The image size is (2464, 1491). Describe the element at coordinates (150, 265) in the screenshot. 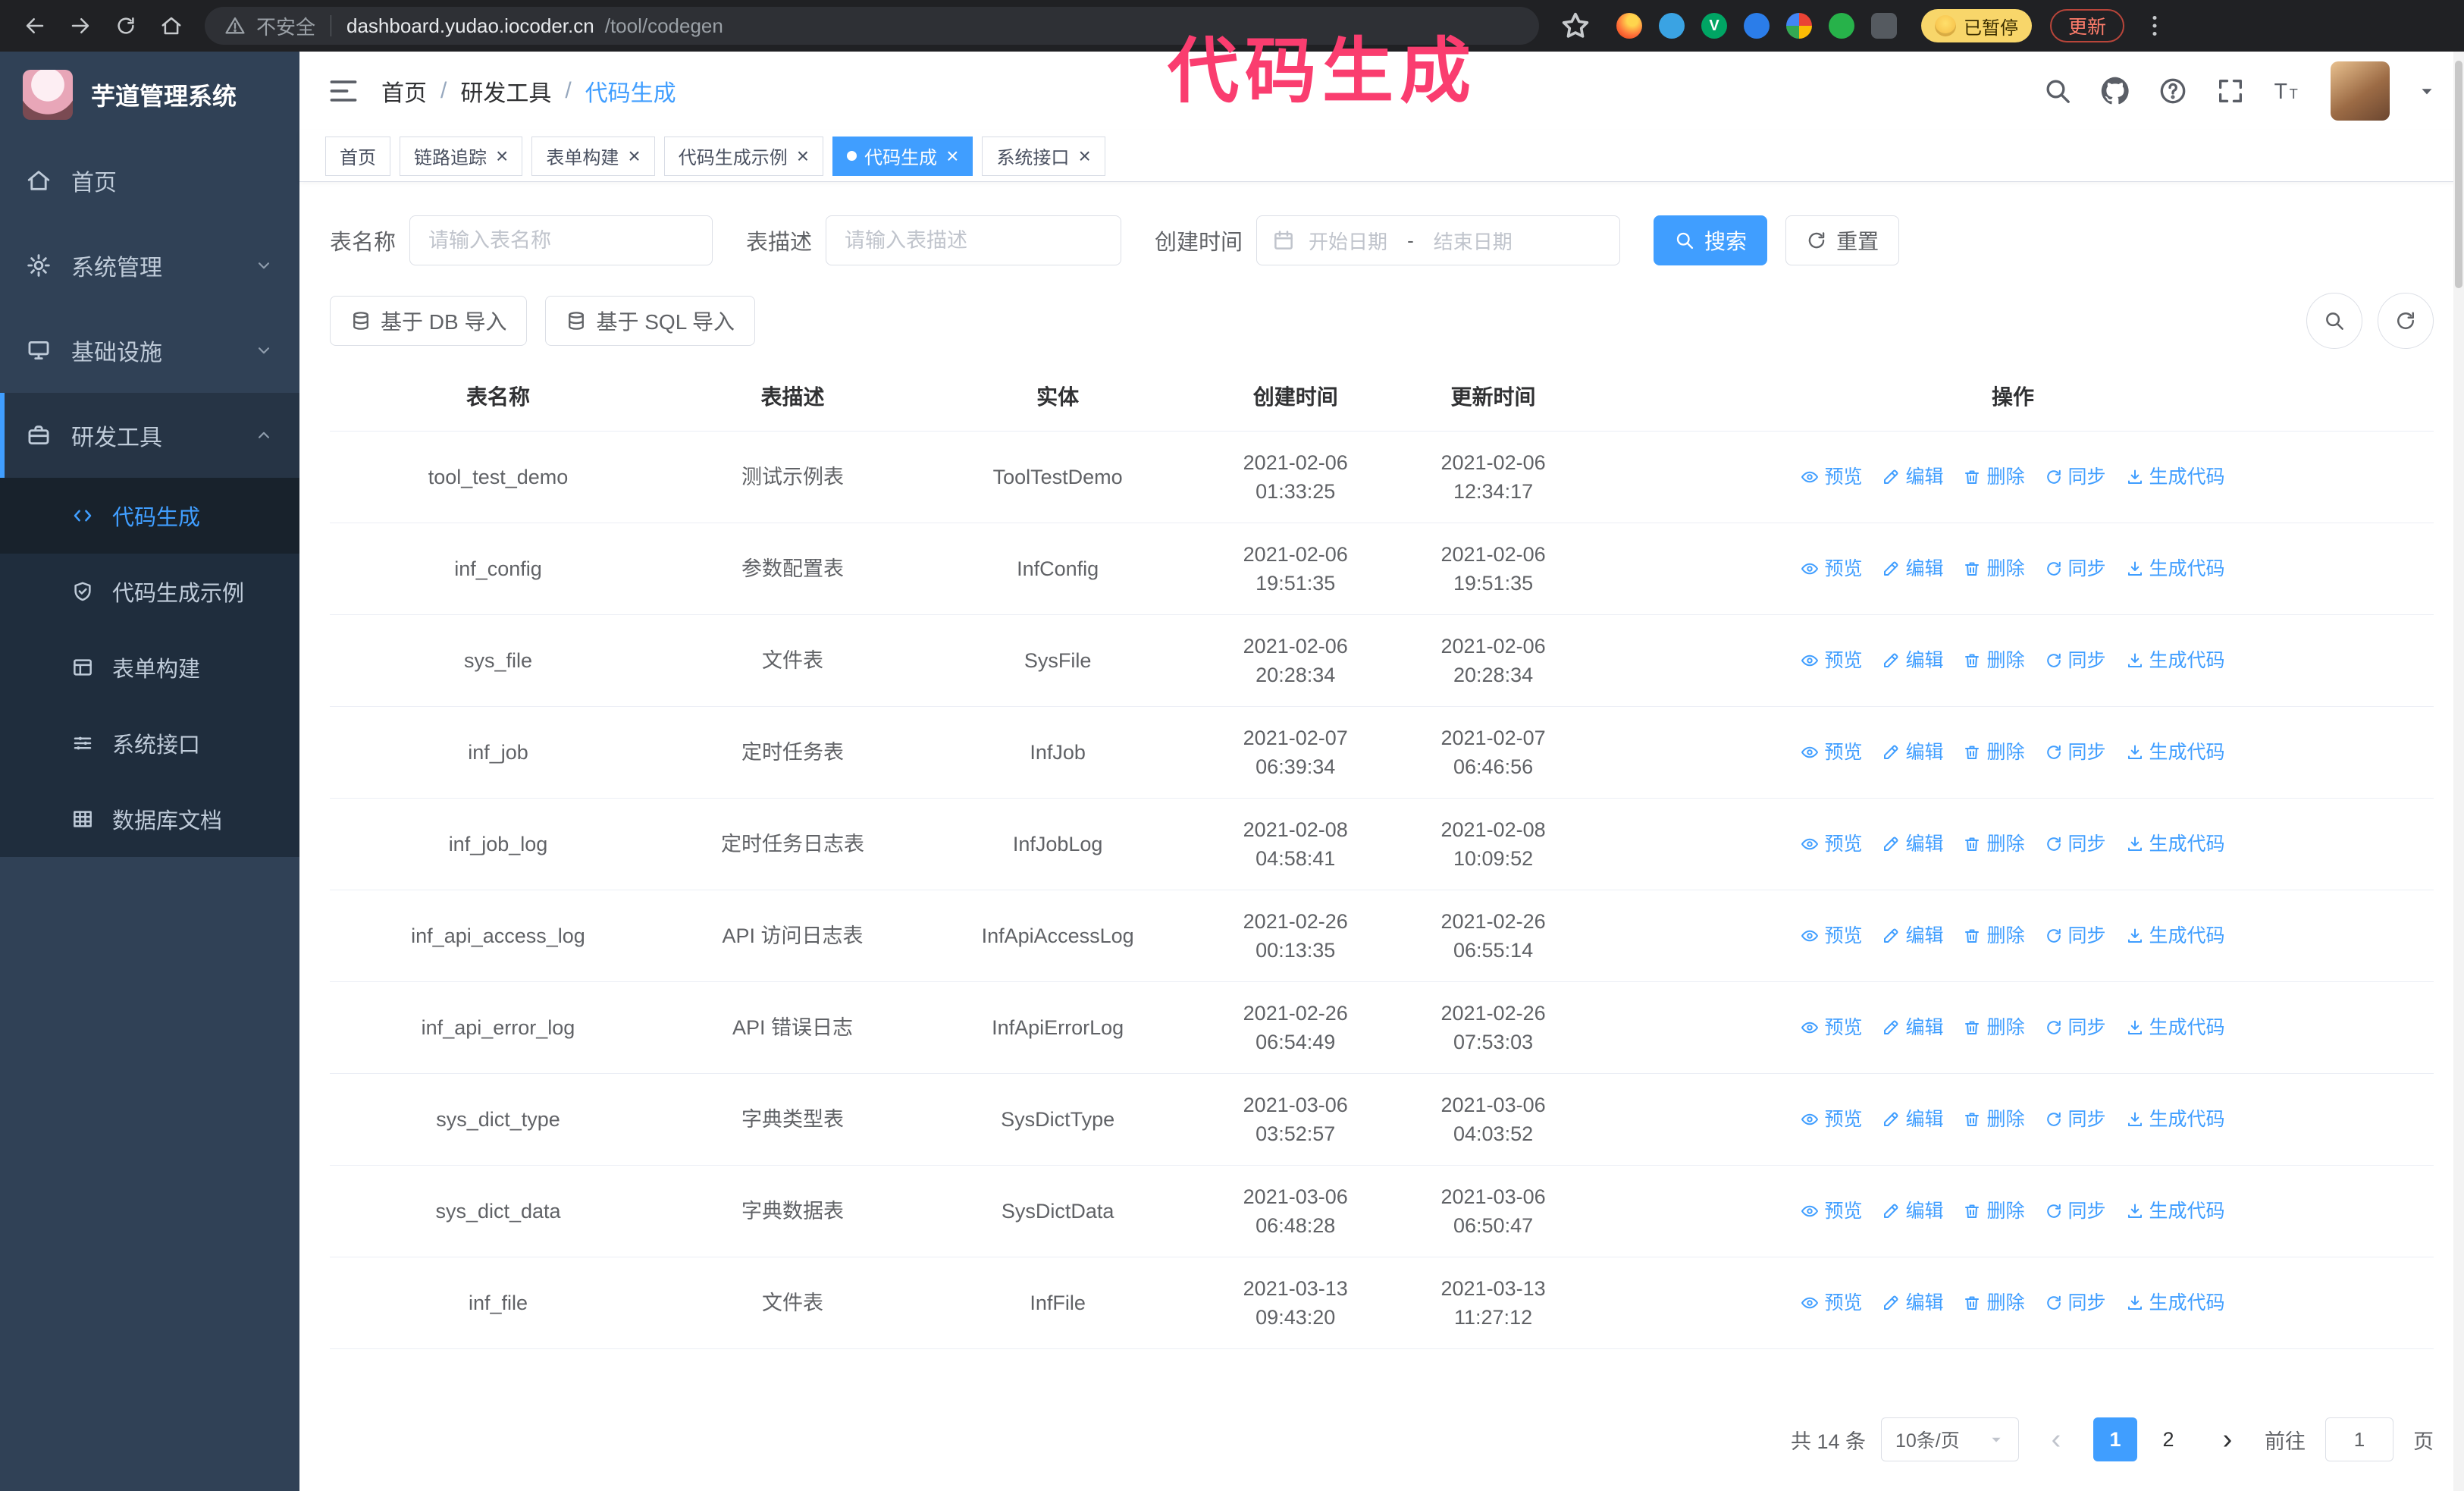

I see `sidebar-item-system: 系统管理` at that location.